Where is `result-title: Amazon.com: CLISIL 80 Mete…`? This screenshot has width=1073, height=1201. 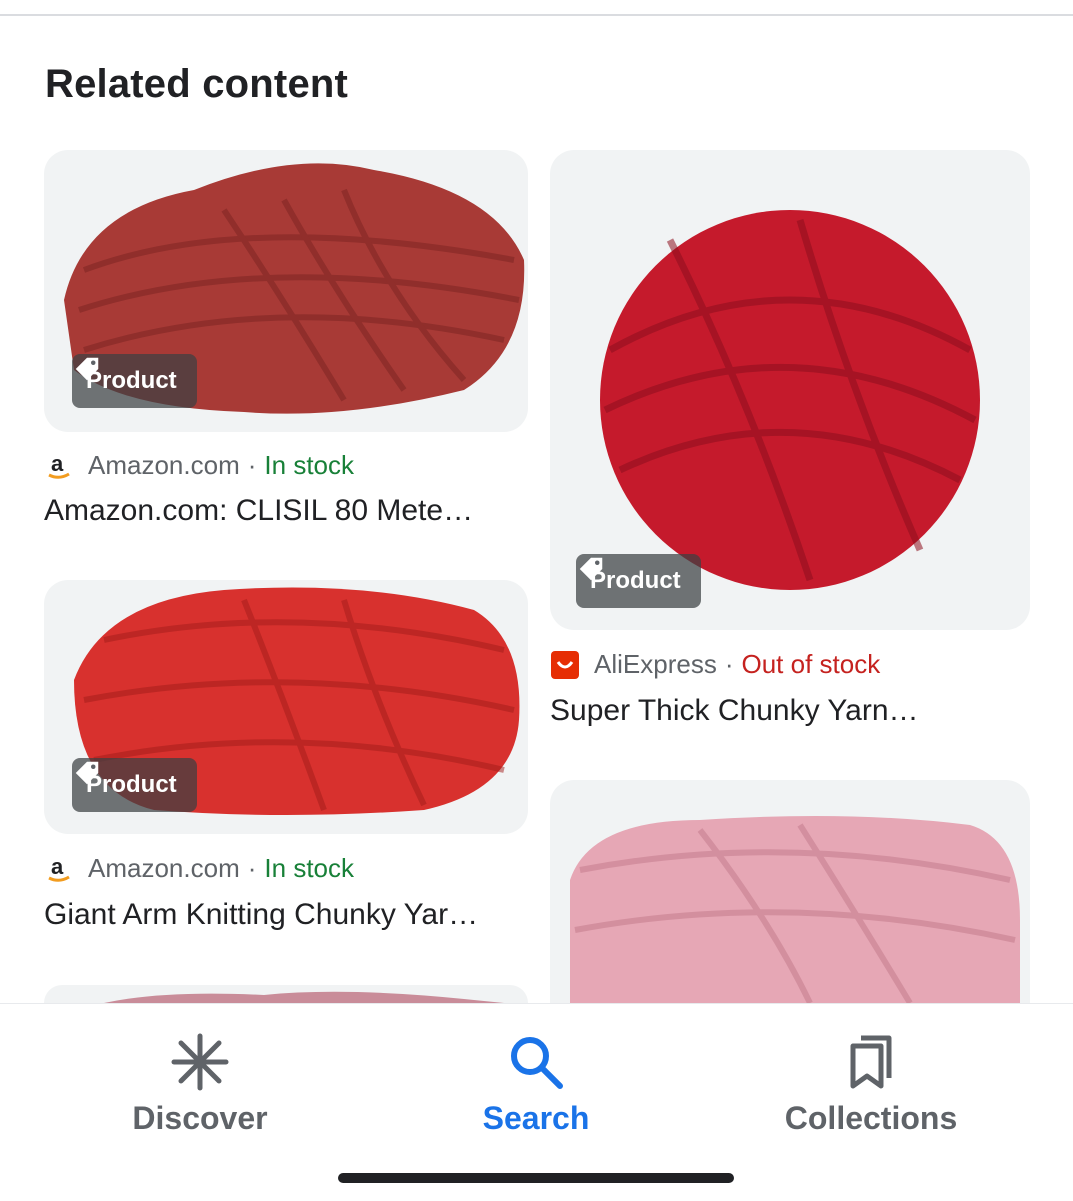
result-title: Amazon.com: CLISIL 80 Mete… is located at coordinates (279, 511).